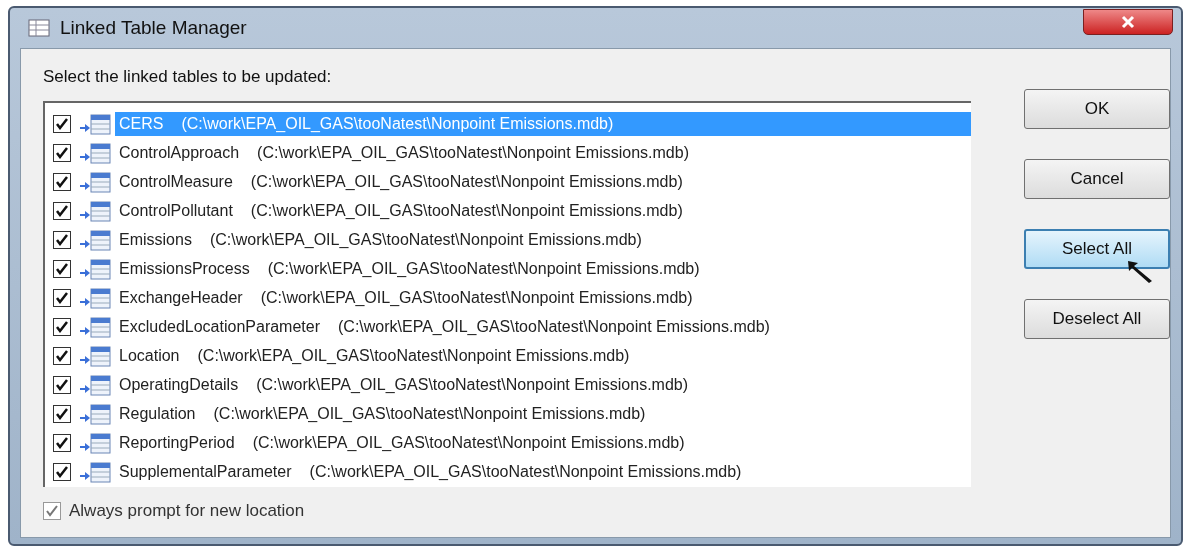  I want to click on table-list-item: Regulation (C:\work\EPA_OIL_GAS\tooNatest\Nonpoint Emissions.mdb), so click(508, 413).